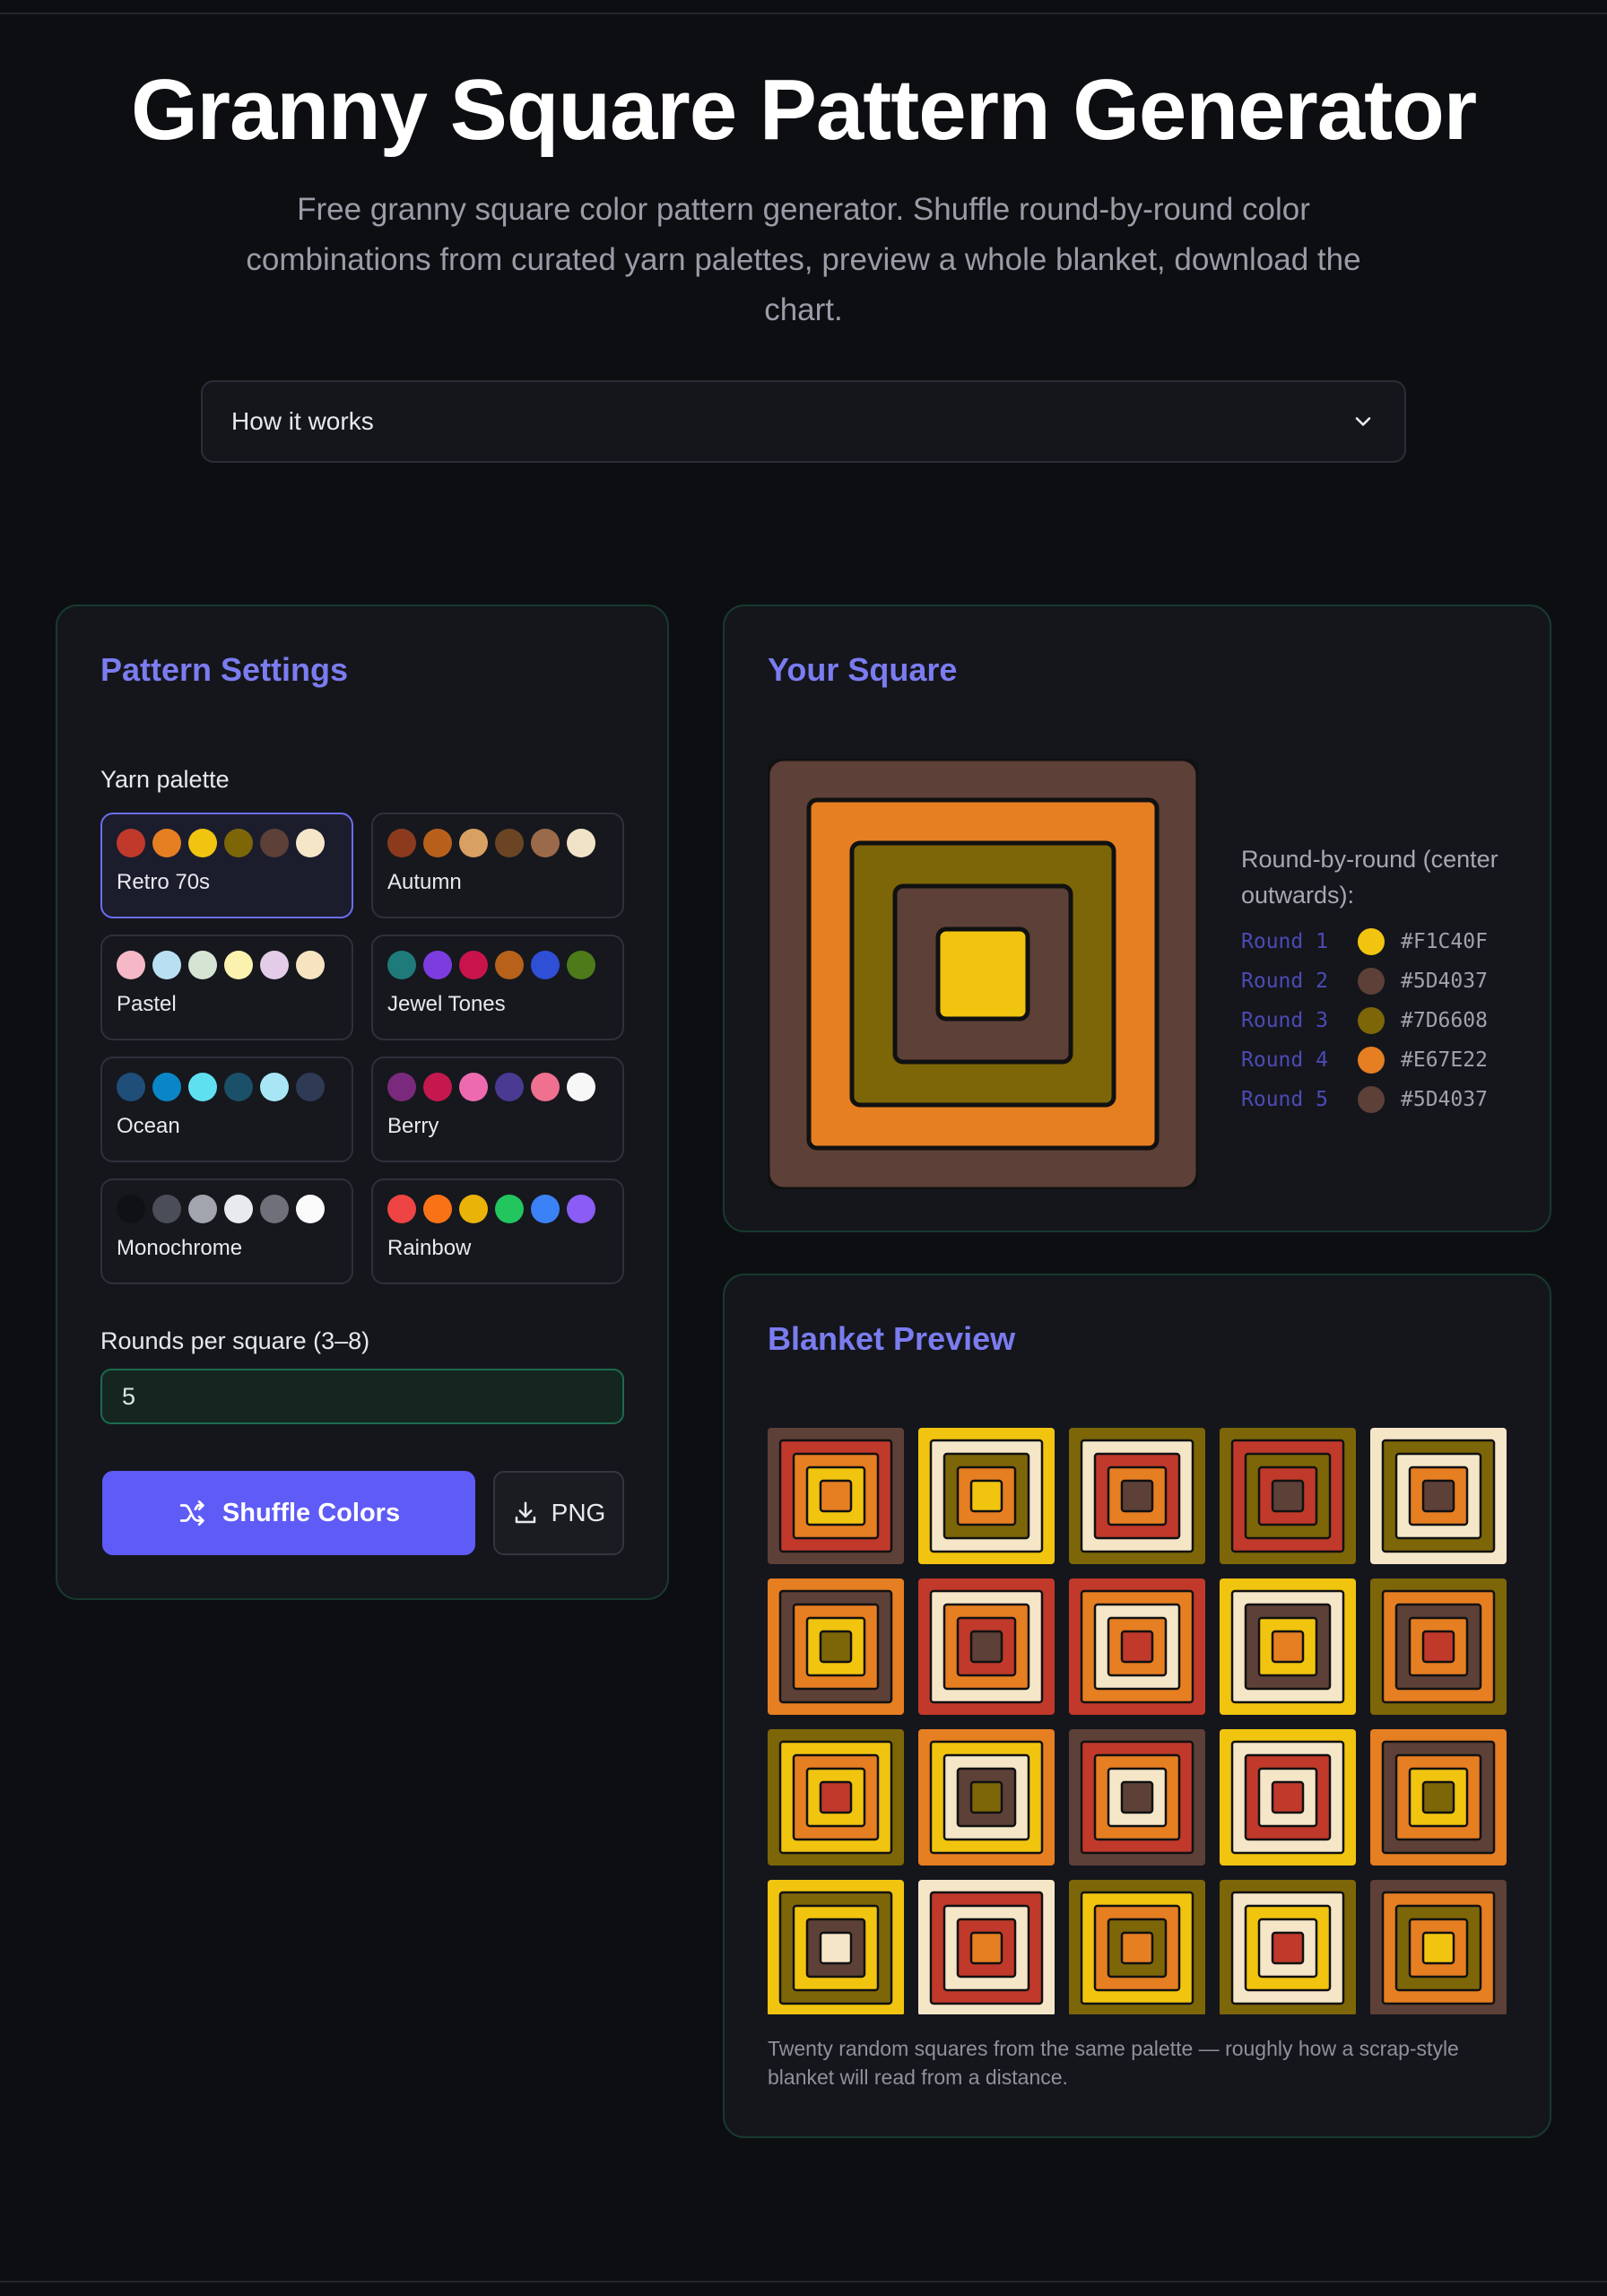 The height and width of the screenshot is (2296, 1607). I want to click on round-hex: #7D6608, so click(1445, 1020).